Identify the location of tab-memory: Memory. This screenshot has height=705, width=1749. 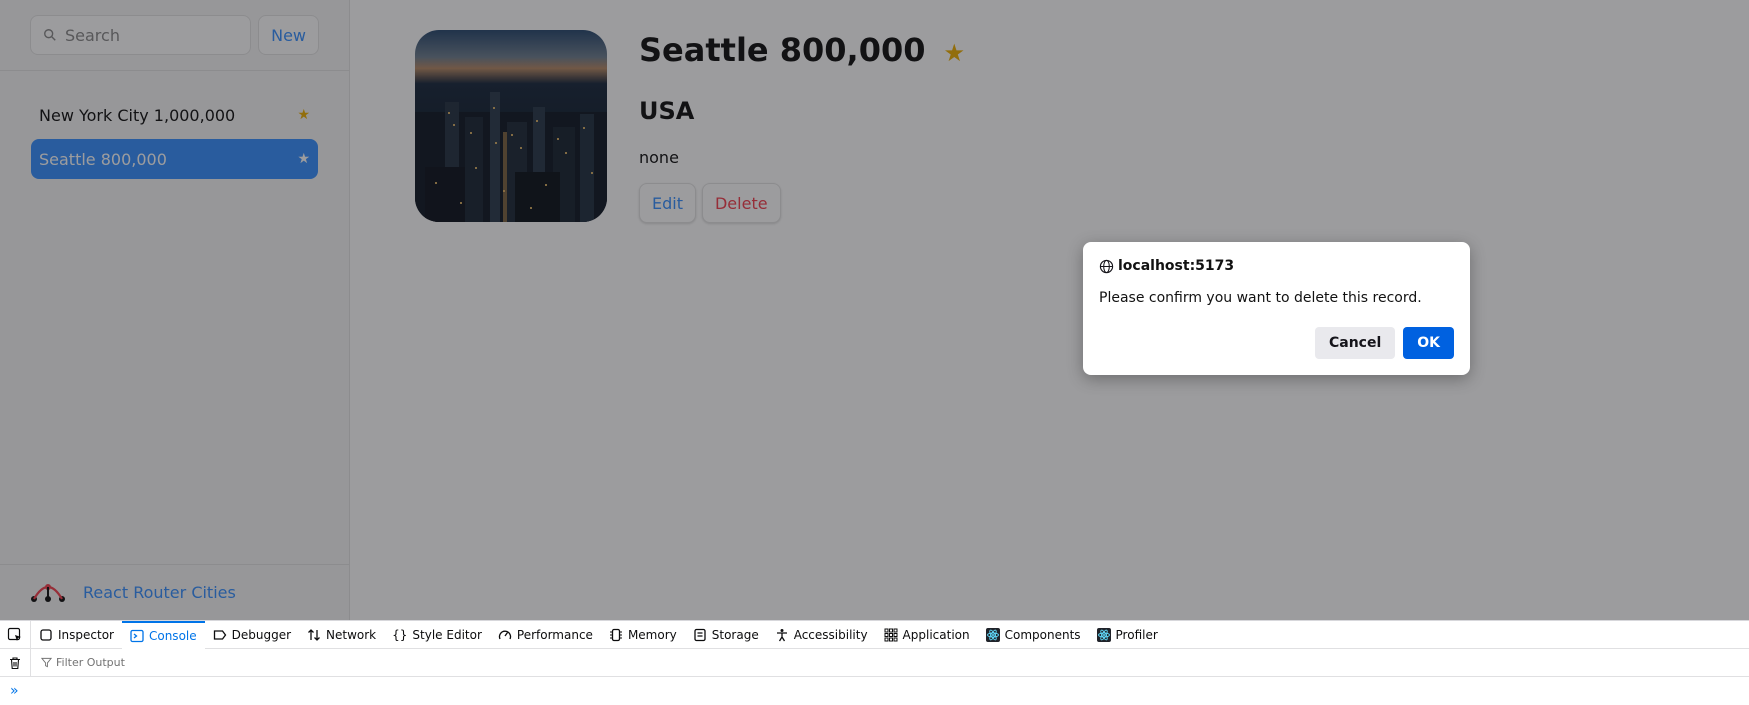
(643, 635).